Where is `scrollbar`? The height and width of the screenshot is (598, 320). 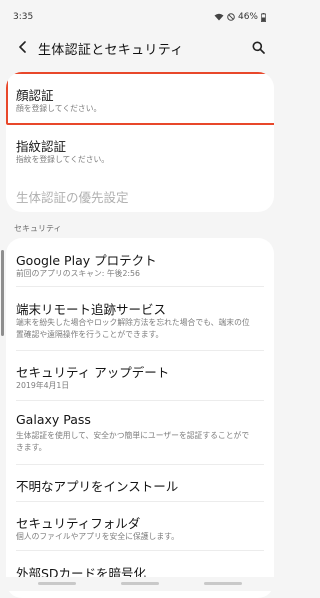 scrollbar is located at coordinates (2, 293).